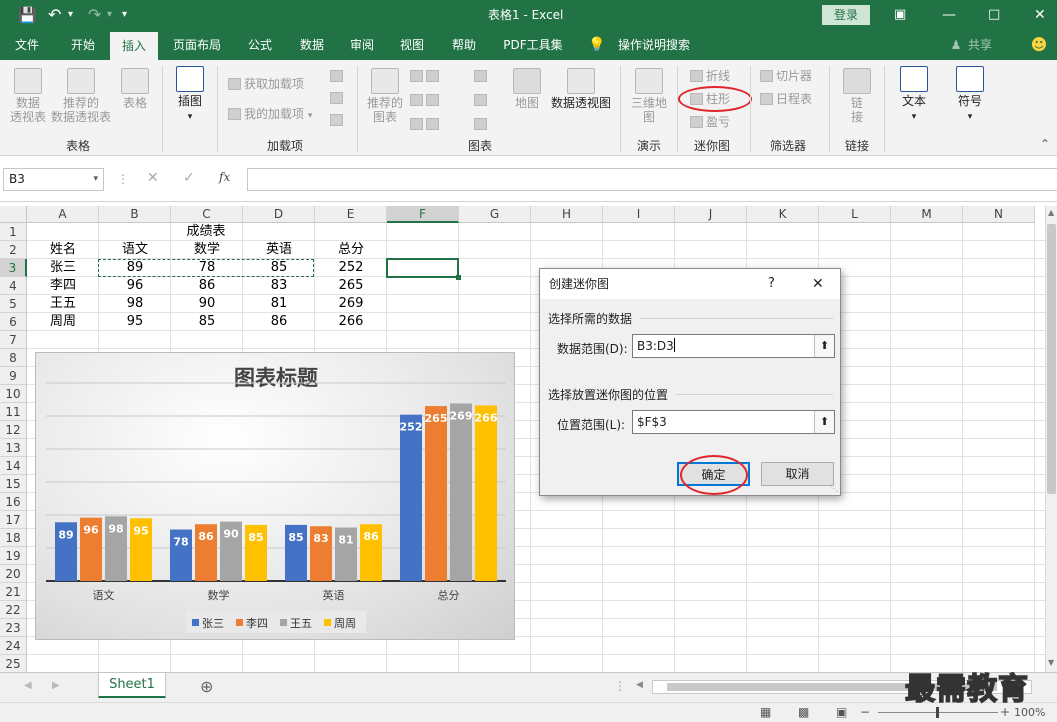 This screenshot has height=722, width=1057. What do you see at coordinates (63, 304) in the screenshot?
I see `table-cell: 王五` at bounding box center [63, 304].